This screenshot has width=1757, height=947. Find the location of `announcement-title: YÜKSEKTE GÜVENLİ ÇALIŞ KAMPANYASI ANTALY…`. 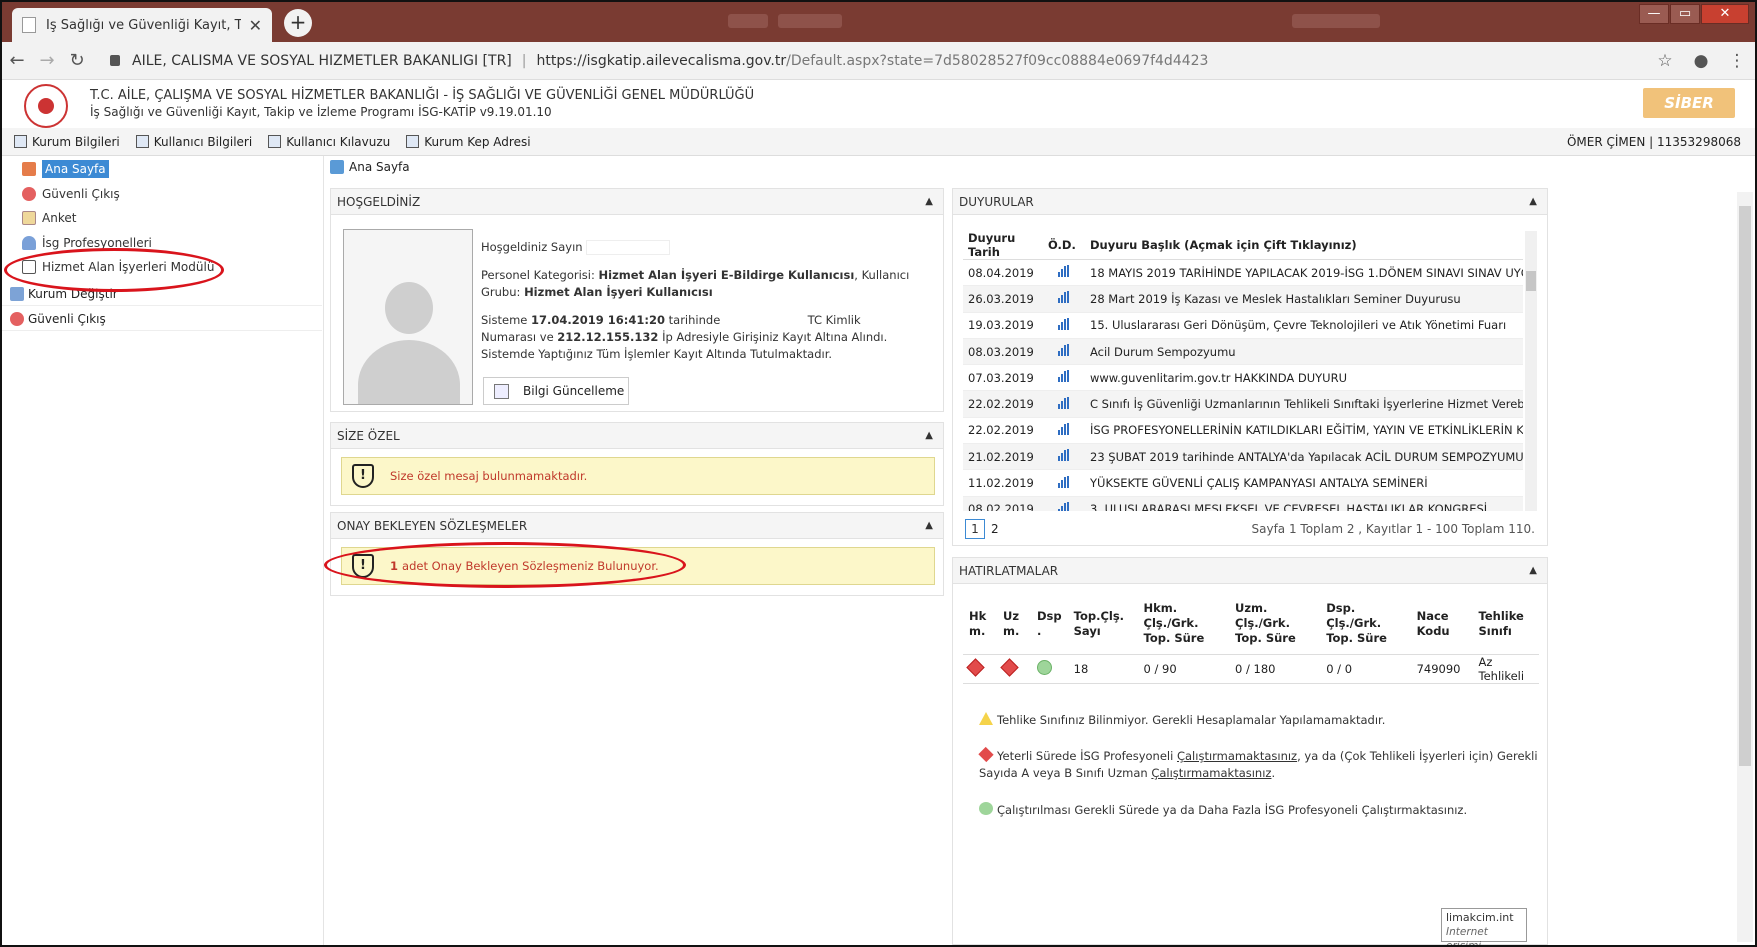

announcement-title: YÜKSEKTE GÜVENLİ ÇALIŞ KAMPANYASI ANTALY… is located at coordinates (1304, 483).